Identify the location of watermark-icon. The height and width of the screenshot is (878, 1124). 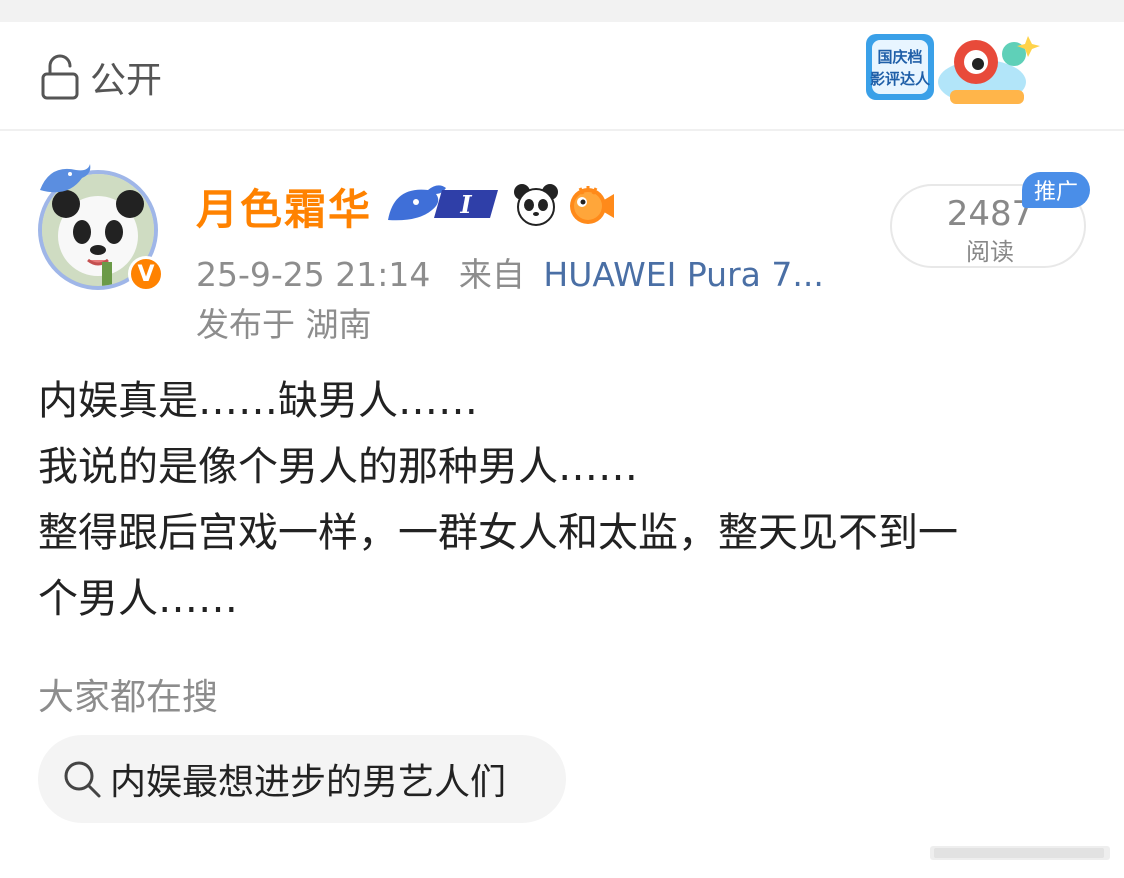
(1020, 853).